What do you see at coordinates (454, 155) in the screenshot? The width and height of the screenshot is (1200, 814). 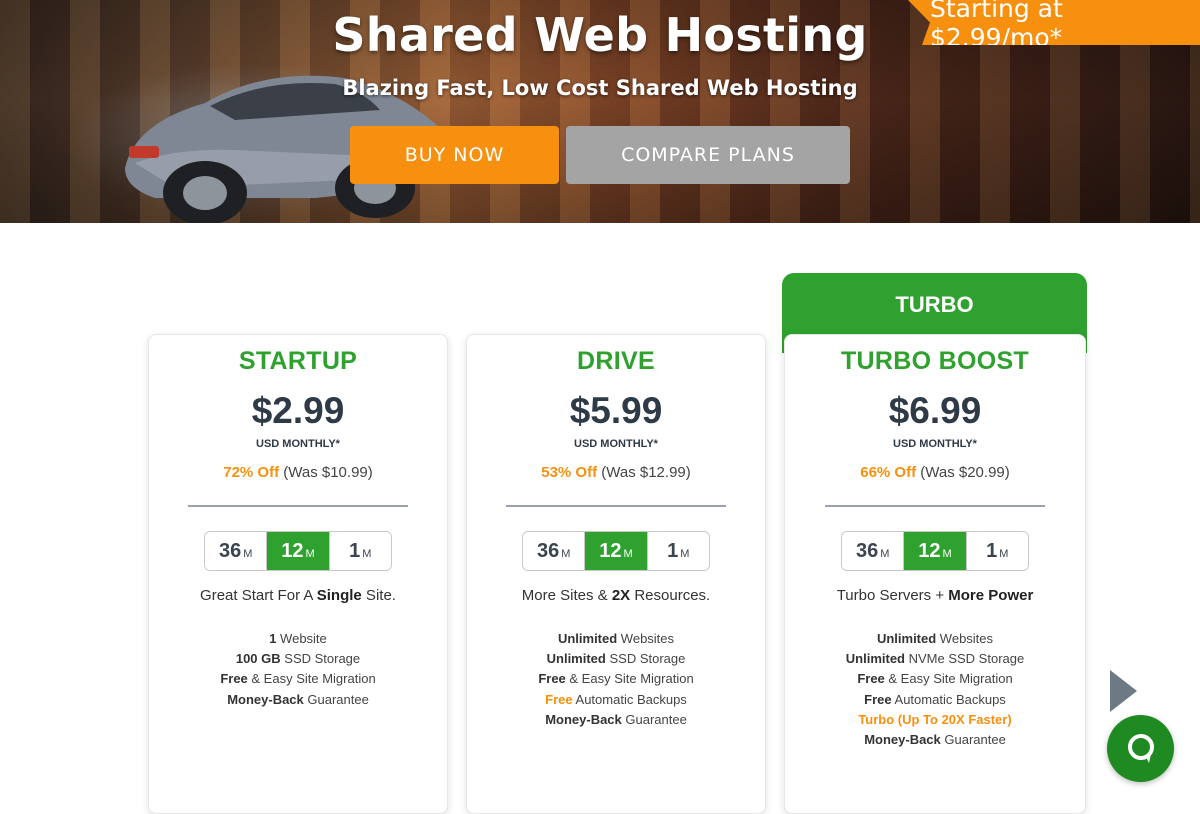 I see `buy-now-button: BUY NOW` at bounding box center [454, 155].